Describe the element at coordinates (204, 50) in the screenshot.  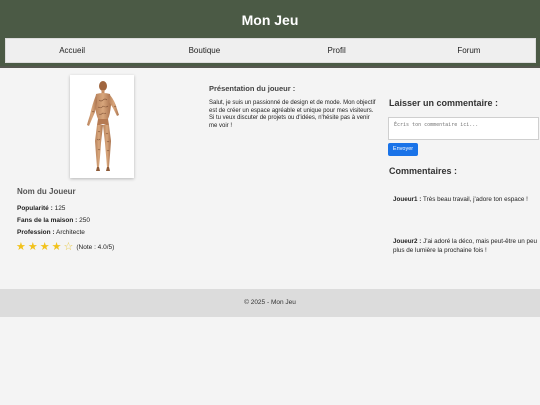
I see `nav-item-boutique: Boutique` at that location.